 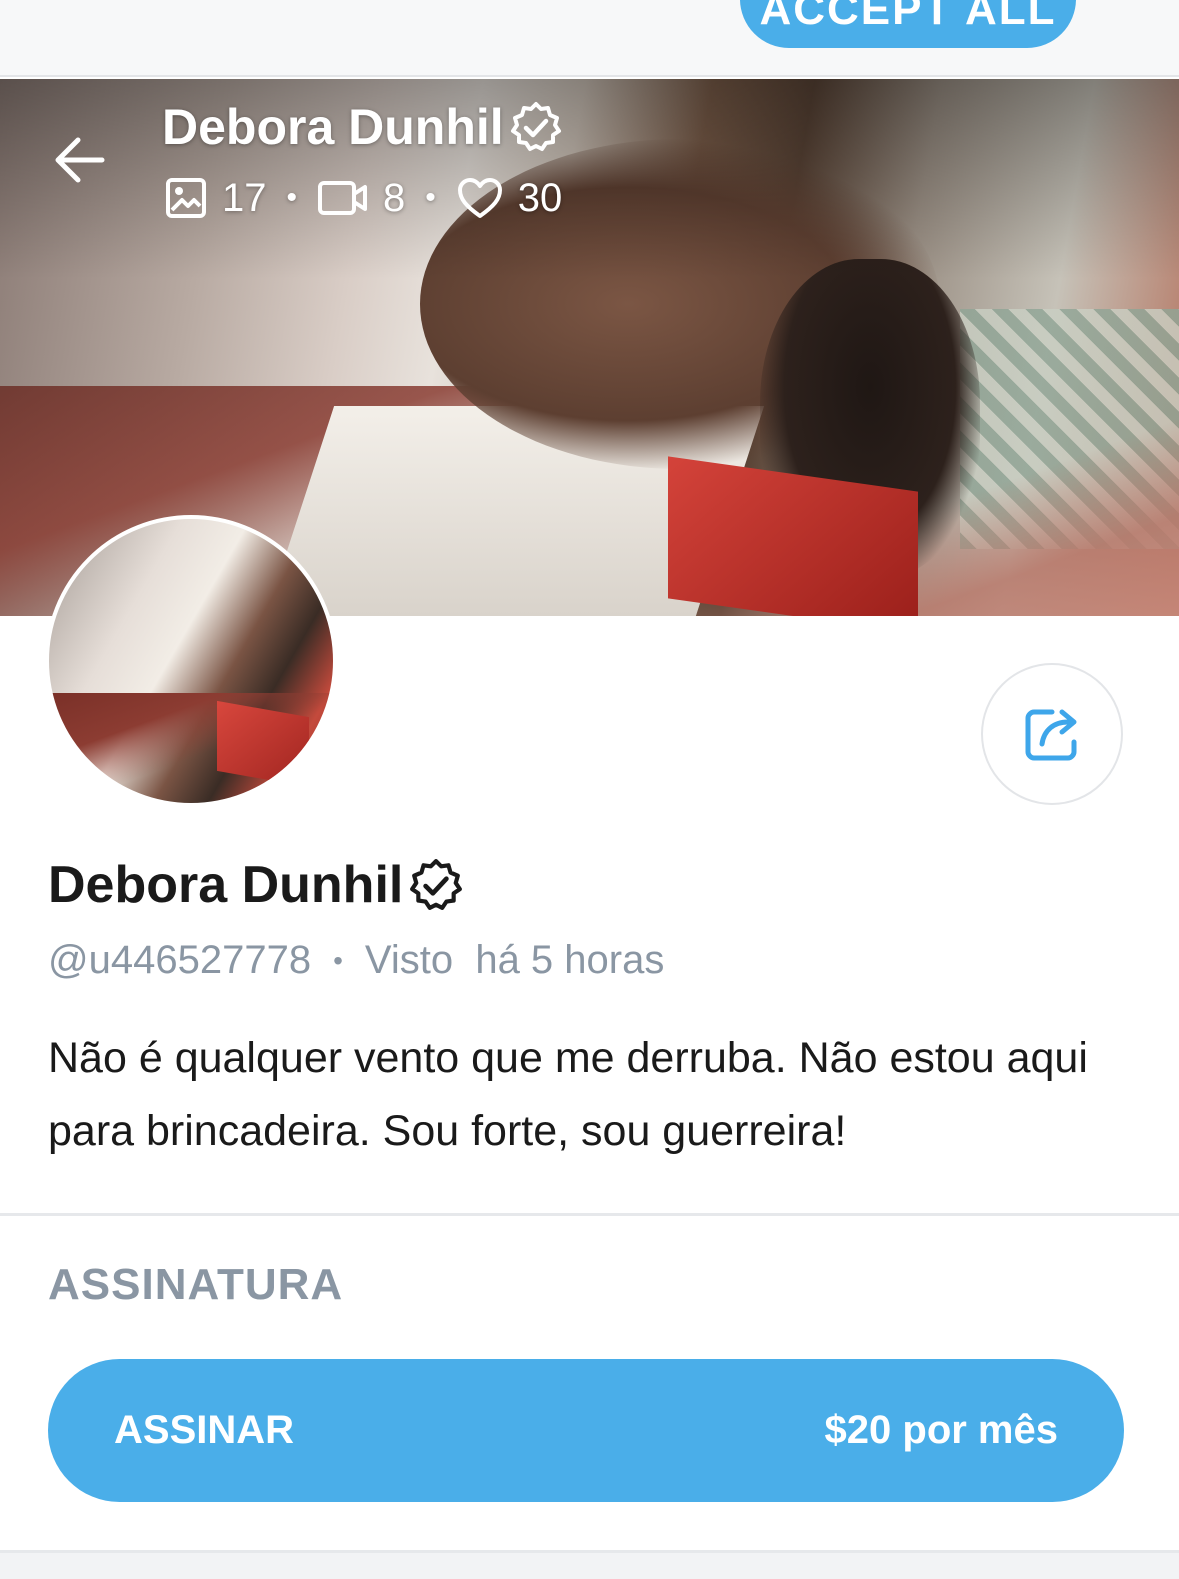 I want to click on bottom-divider, so click(x=589, y=1564).